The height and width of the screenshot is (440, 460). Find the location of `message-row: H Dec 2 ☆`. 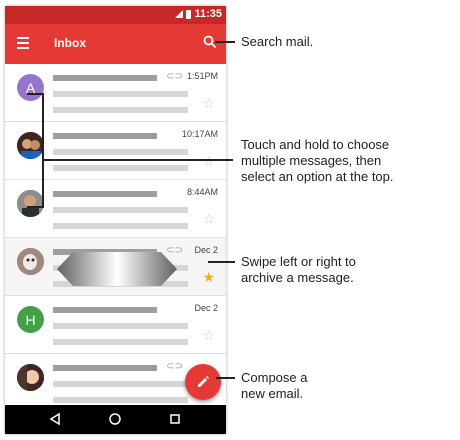

message-row: H Dec 2 ☆ is located at coordinates (115, 325).